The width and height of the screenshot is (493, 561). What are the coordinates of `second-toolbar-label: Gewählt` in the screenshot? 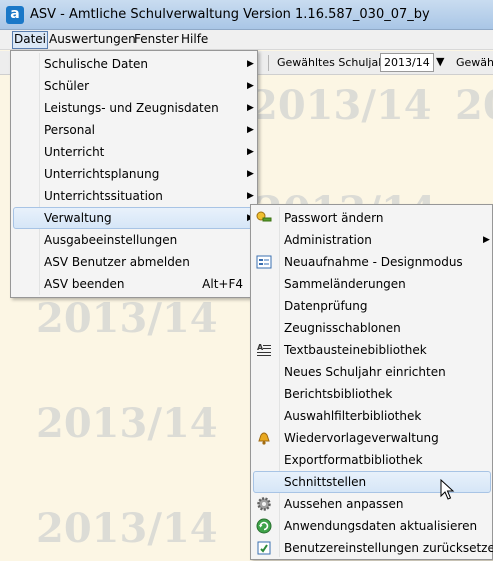 It's located at (474, 62).